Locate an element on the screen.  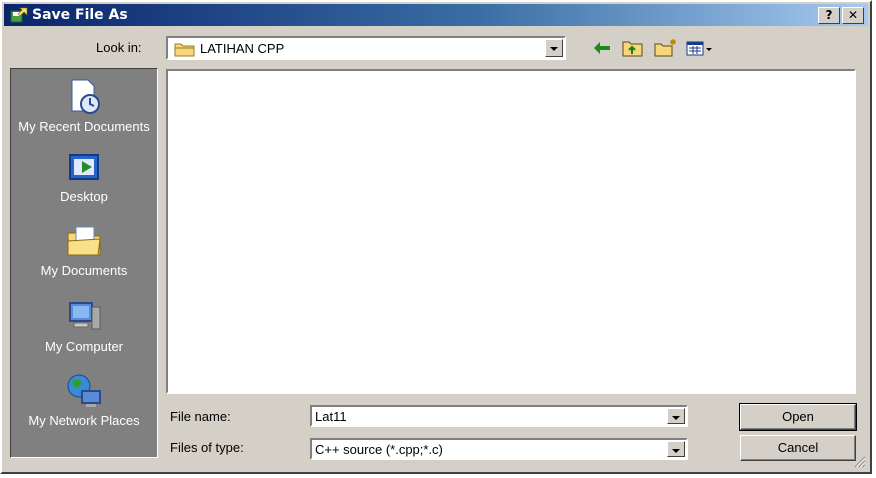
open-button: Open is located at coordinates (798, 417).